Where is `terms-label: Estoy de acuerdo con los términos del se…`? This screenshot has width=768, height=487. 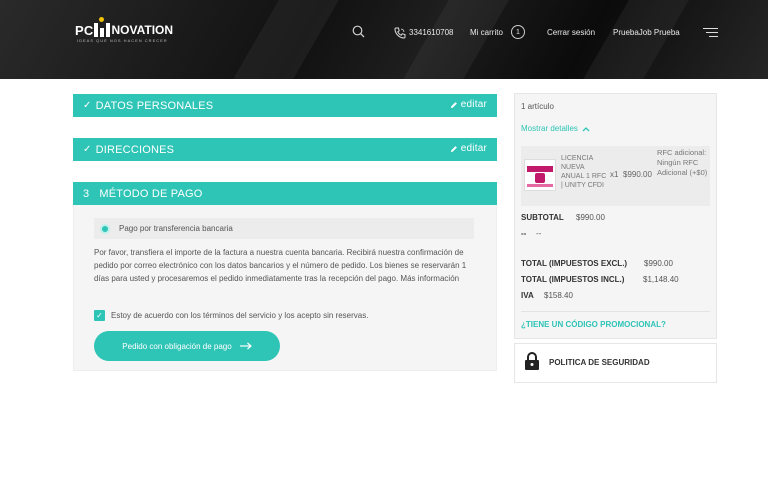
terms-label: Estoy de acuerdo con los términos del se… is located at coordinates (240, 315).